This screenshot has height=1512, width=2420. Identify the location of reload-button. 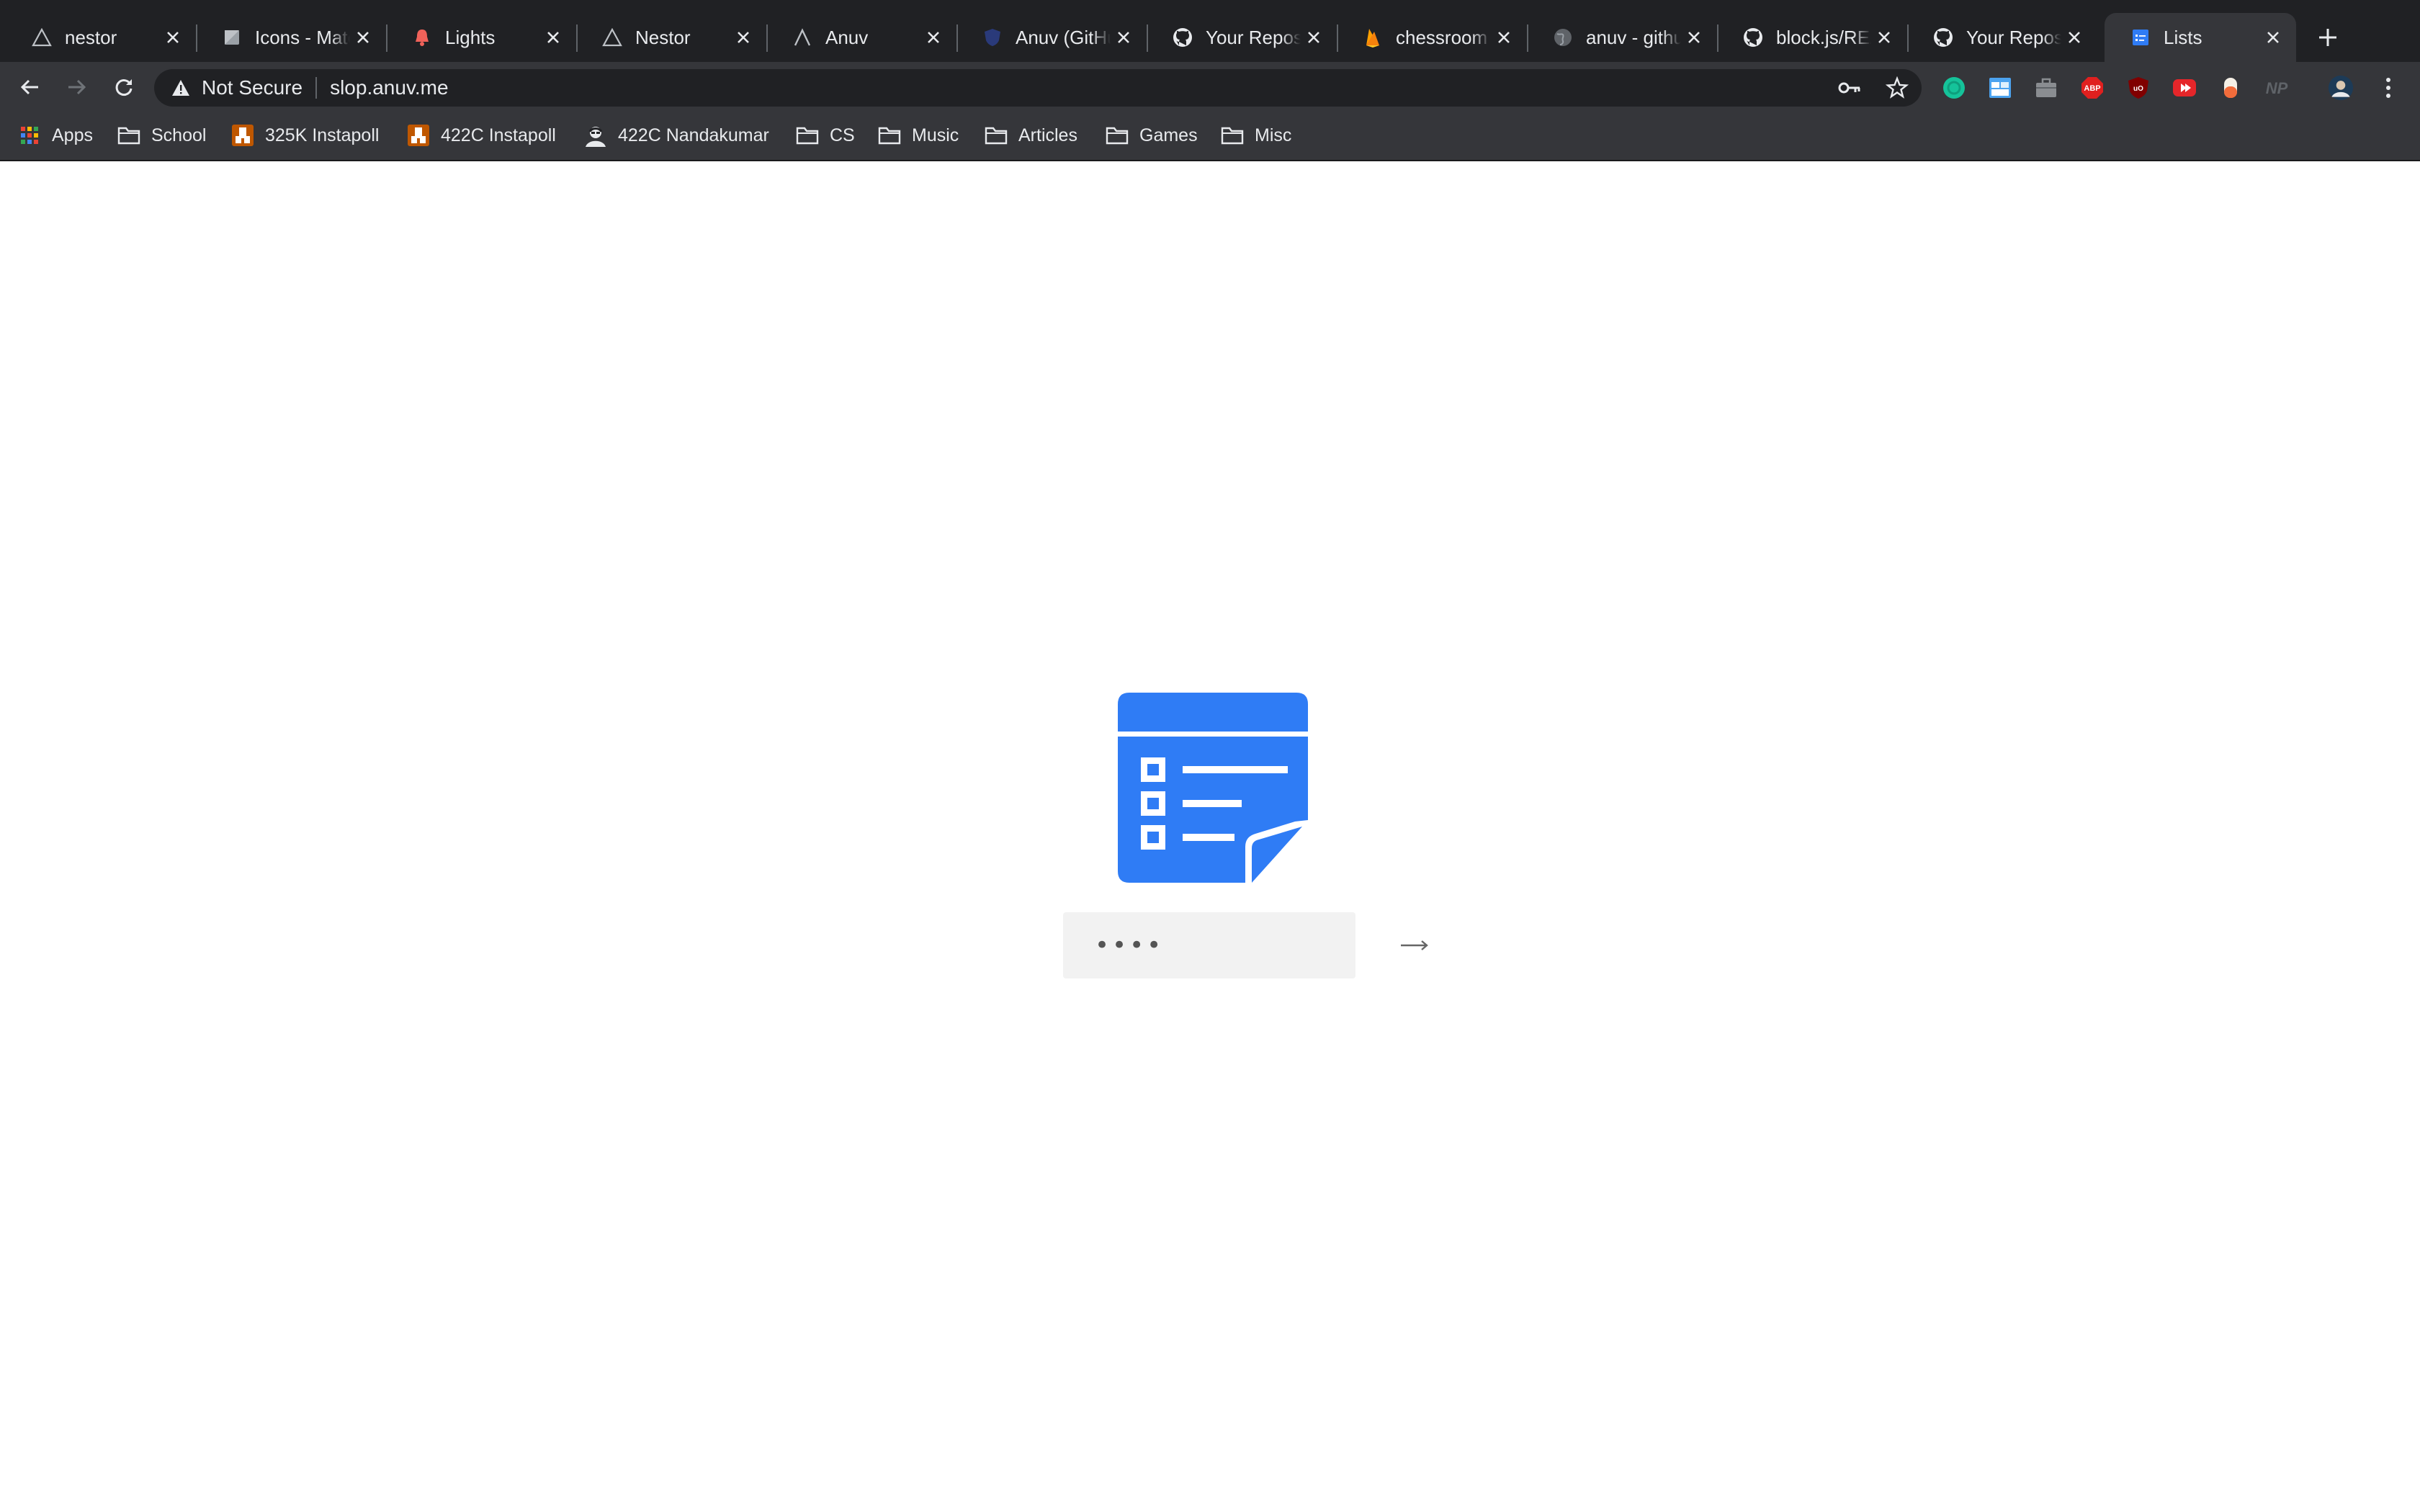
(124, 87).